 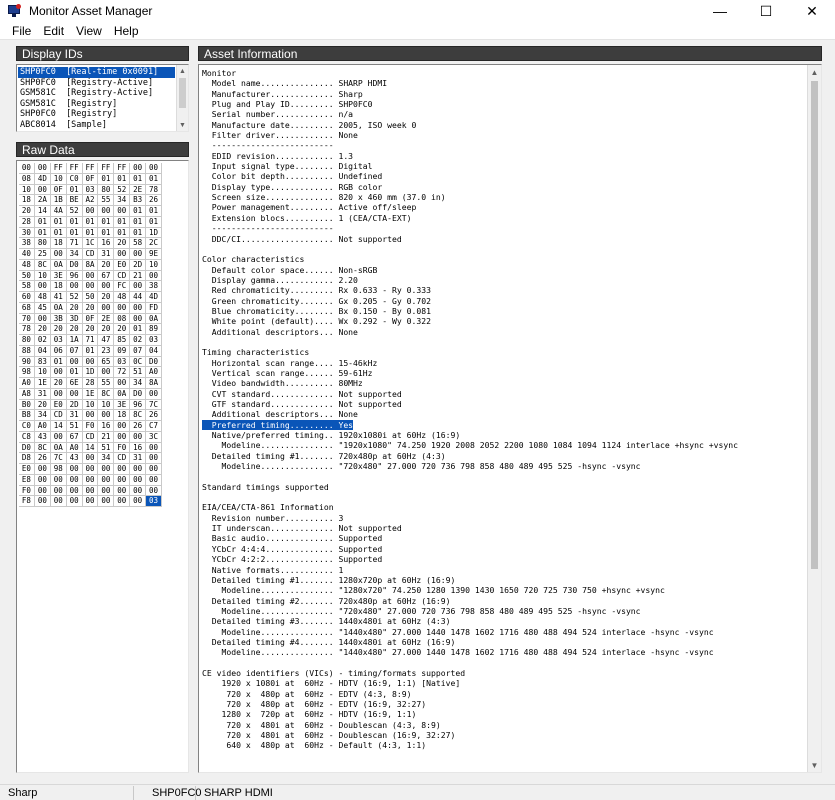 What do you see at coordinates (122, 265) in the screenshot?
I see `raw-data-byte: E0` at bounding box center [122, 265].